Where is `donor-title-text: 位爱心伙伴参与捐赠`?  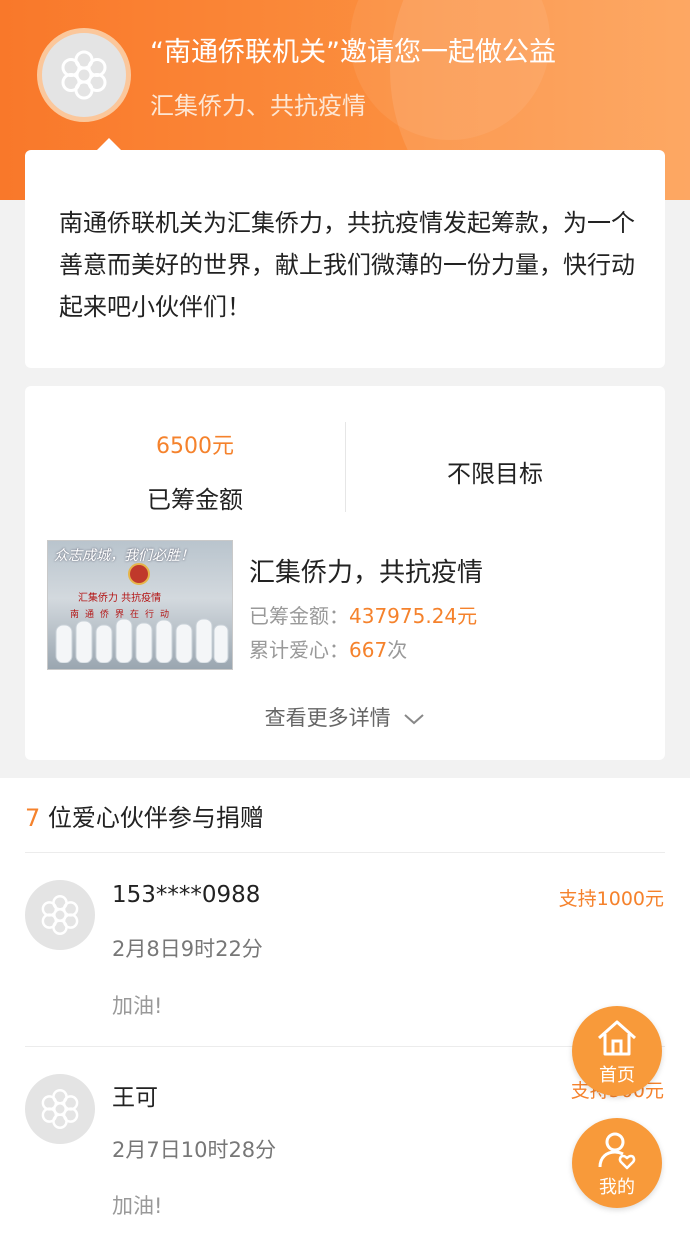
donor-title-text: 位爱心伙伴参与捐赠 is located at coordinates (152, 818).